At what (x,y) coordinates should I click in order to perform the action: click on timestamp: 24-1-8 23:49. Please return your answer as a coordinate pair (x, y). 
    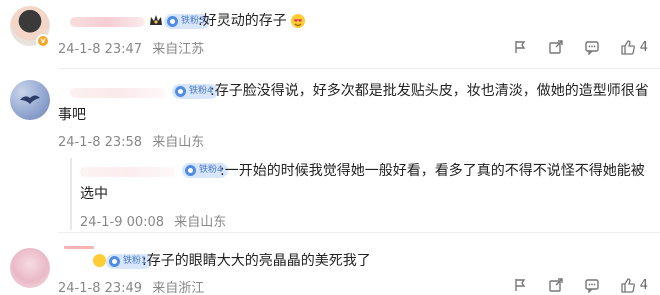
    Looking at the image, I should click on (100, 288).